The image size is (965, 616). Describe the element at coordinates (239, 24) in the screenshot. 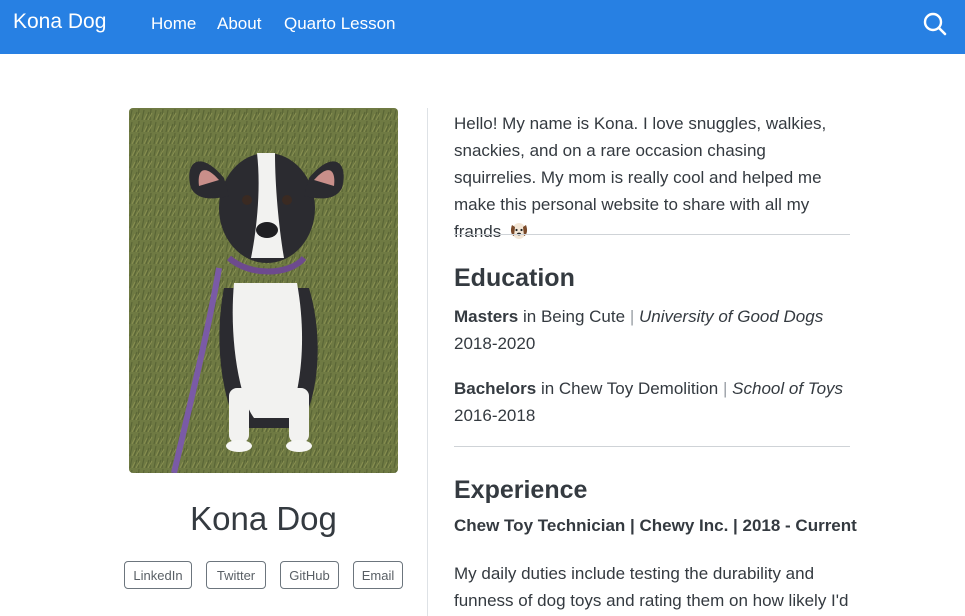

I see `nav-about: About` at that location.